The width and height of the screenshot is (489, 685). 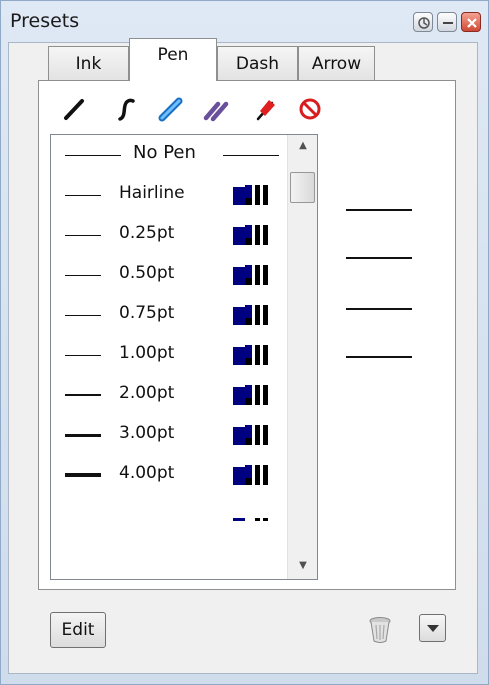 I want to click on pen-label: 3.00pt, so click(x=147, y=433).